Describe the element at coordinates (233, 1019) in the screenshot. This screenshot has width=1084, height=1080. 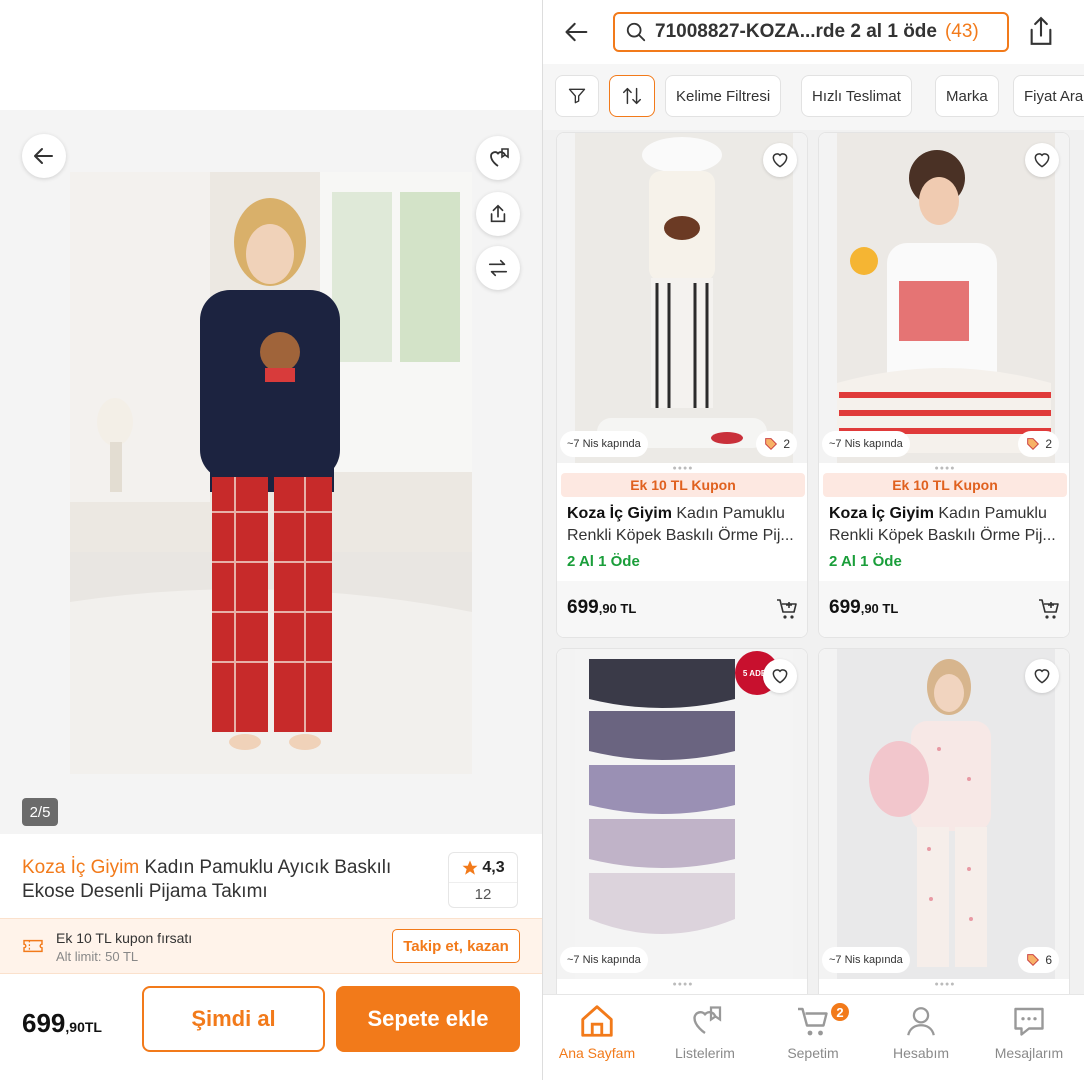
I see `buy-now-button: Şimdi al` at that location.